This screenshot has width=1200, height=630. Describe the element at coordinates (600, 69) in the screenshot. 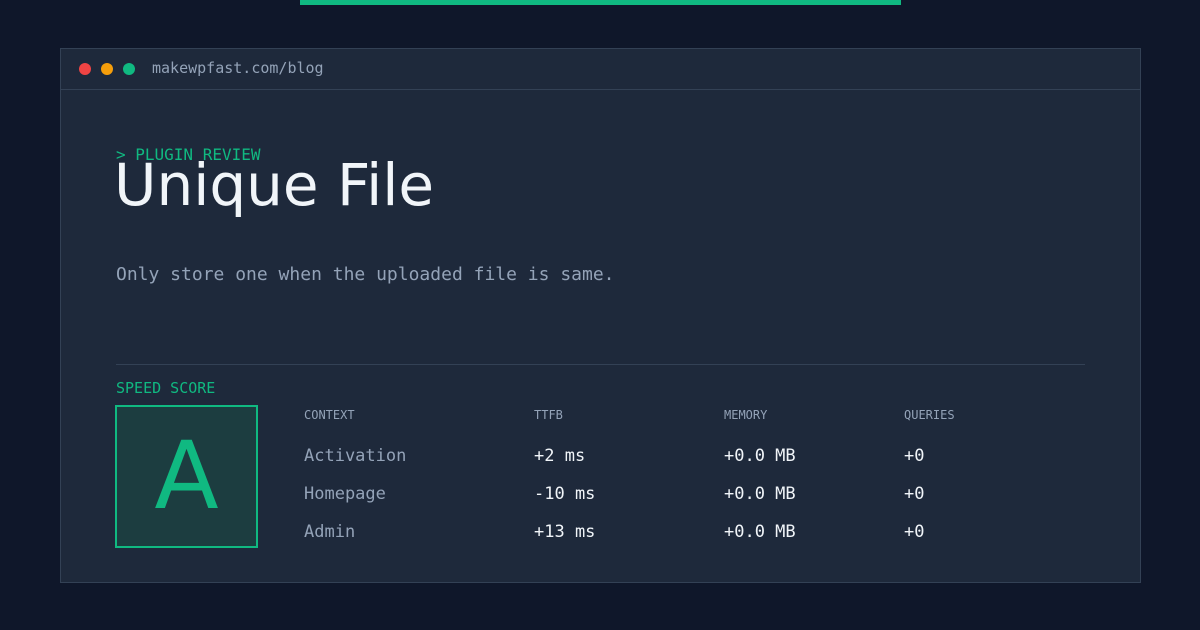

I see `window-titlebar: makewpfast.com/blog` at that location.